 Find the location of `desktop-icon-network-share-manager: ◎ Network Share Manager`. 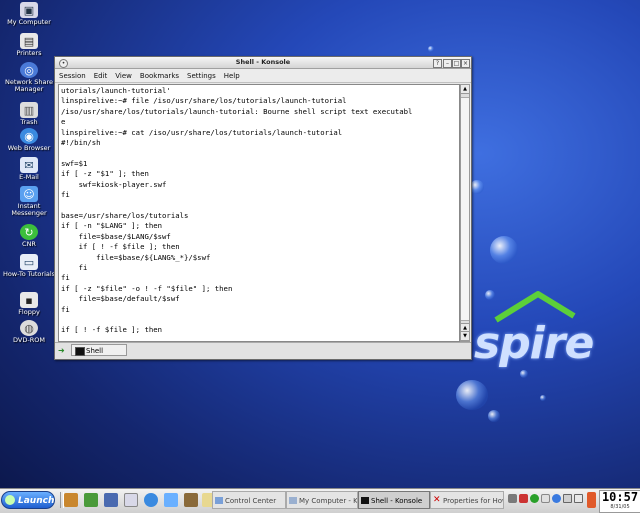

desktop-icon-network-share-manager: ◎ Network Share Manager is located at coordinates (29, 77).